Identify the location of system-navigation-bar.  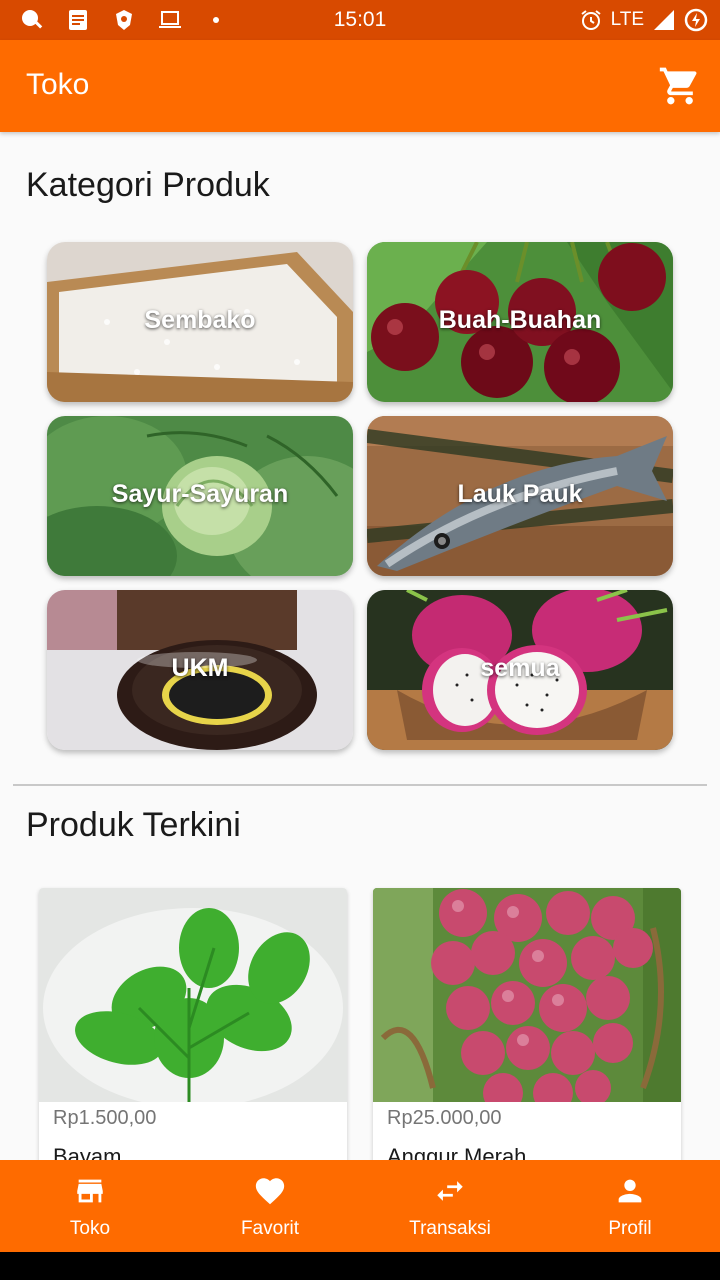
(360, 1266).